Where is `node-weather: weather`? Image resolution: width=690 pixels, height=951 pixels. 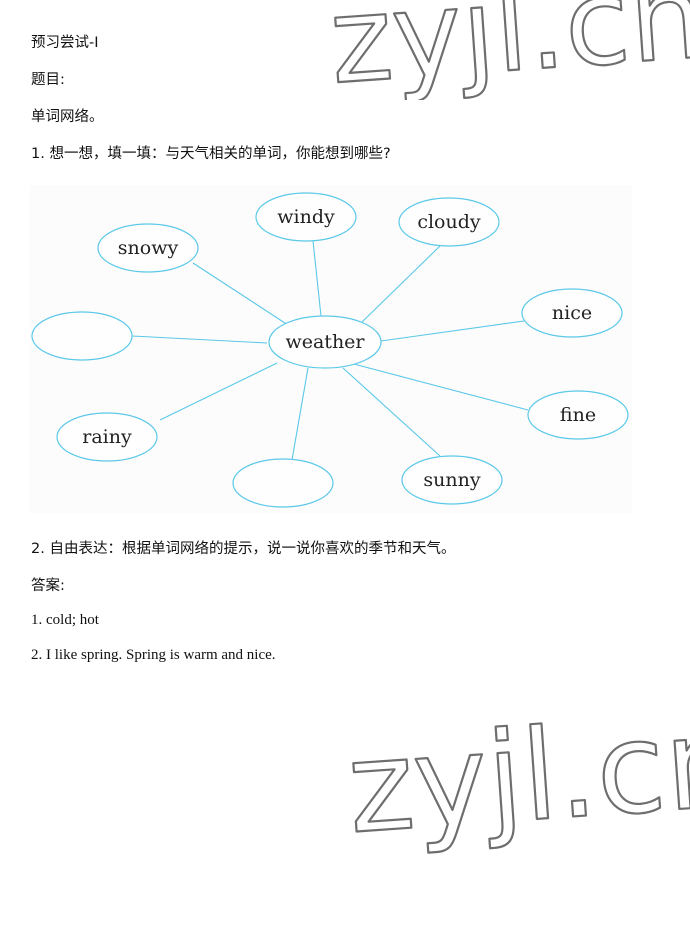
node-weather: weather is located at coordinates (325, 342).